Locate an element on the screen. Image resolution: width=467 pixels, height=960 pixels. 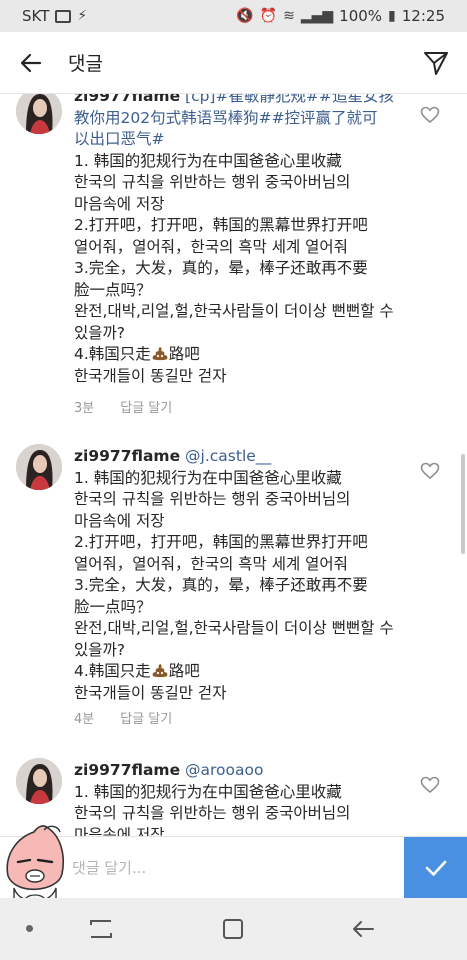
back-arrow-icon is located at coordinates (363, 929).